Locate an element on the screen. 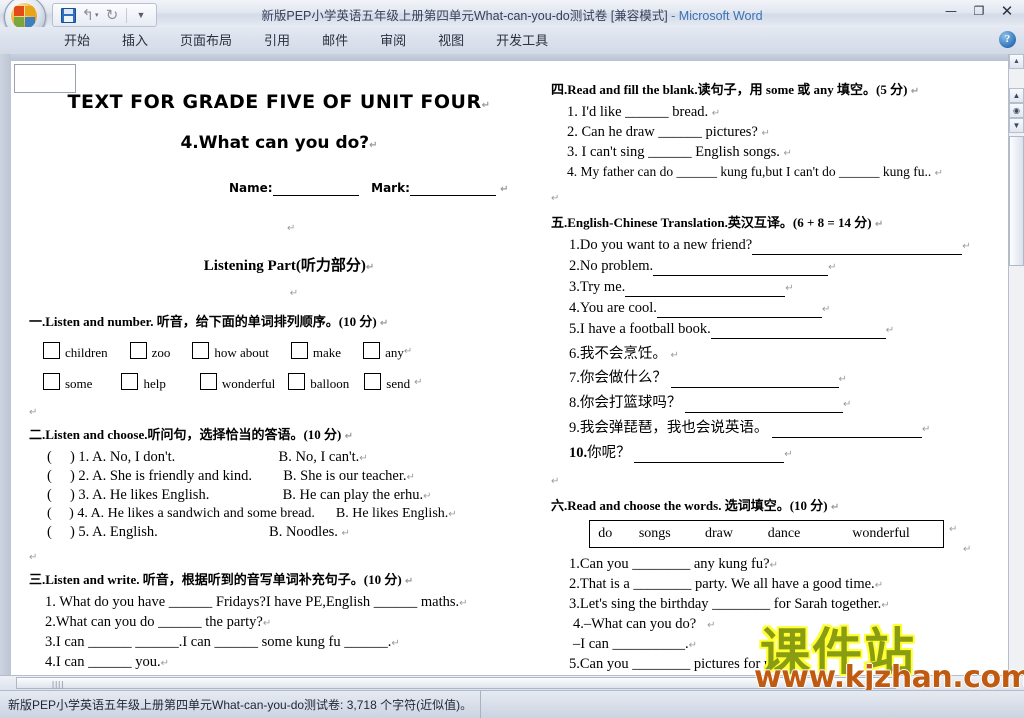  tab-view: 视图 is located at coordinates (451, 40).